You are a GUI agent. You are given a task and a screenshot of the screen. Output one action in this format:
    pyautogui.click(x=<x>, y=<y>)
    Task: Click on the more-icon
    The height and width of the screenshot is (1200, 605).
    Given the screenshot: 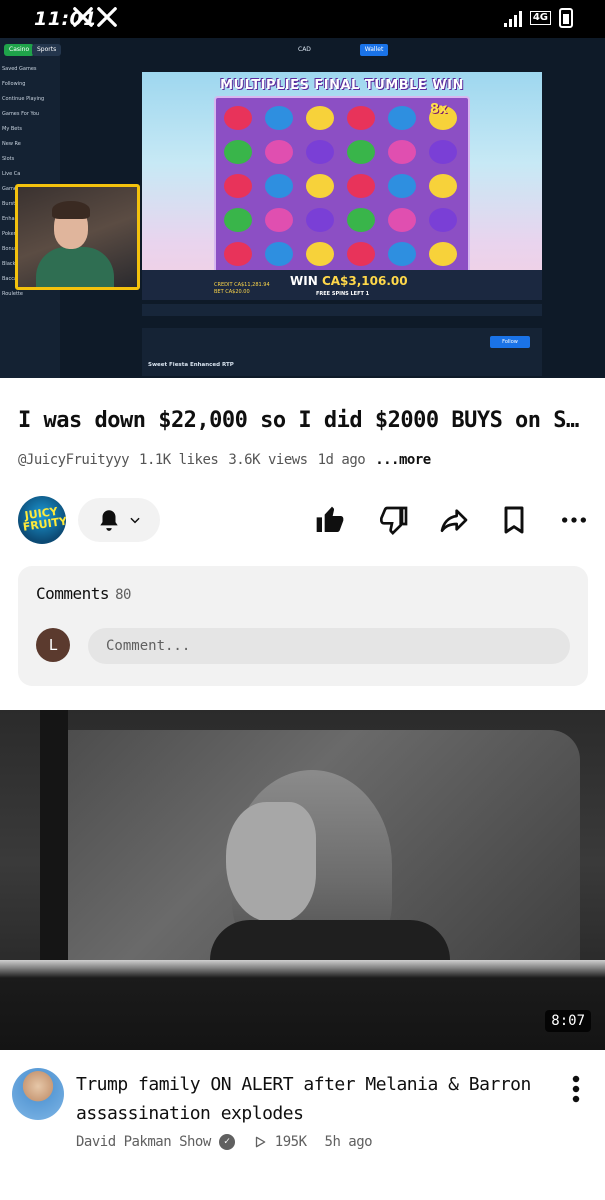 What is the action you would take?
    pyautogui.click(x=574, y=520)
    